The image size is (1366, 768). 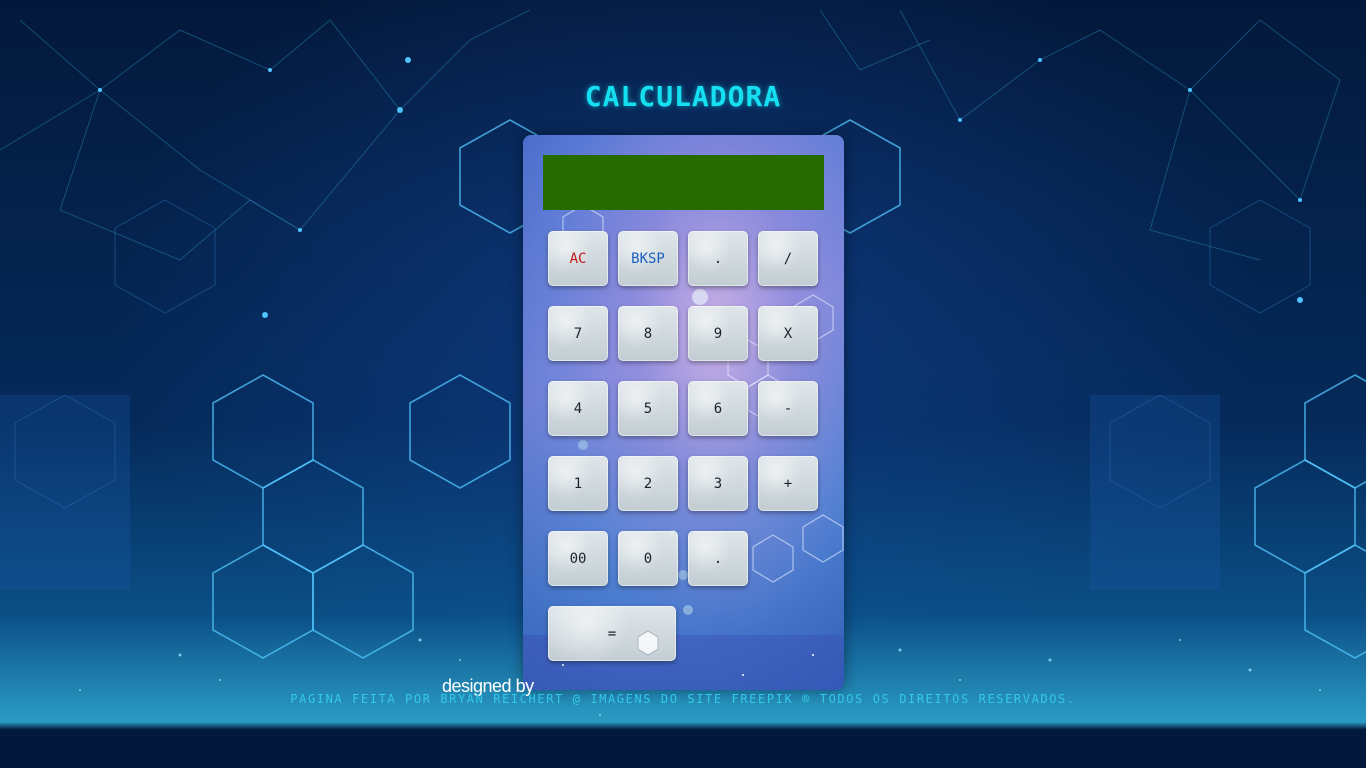 What do you see at coordinates (578, 333) in the screenshot?
I see `digit-7-button: 7` at bounding box center [578, 333].